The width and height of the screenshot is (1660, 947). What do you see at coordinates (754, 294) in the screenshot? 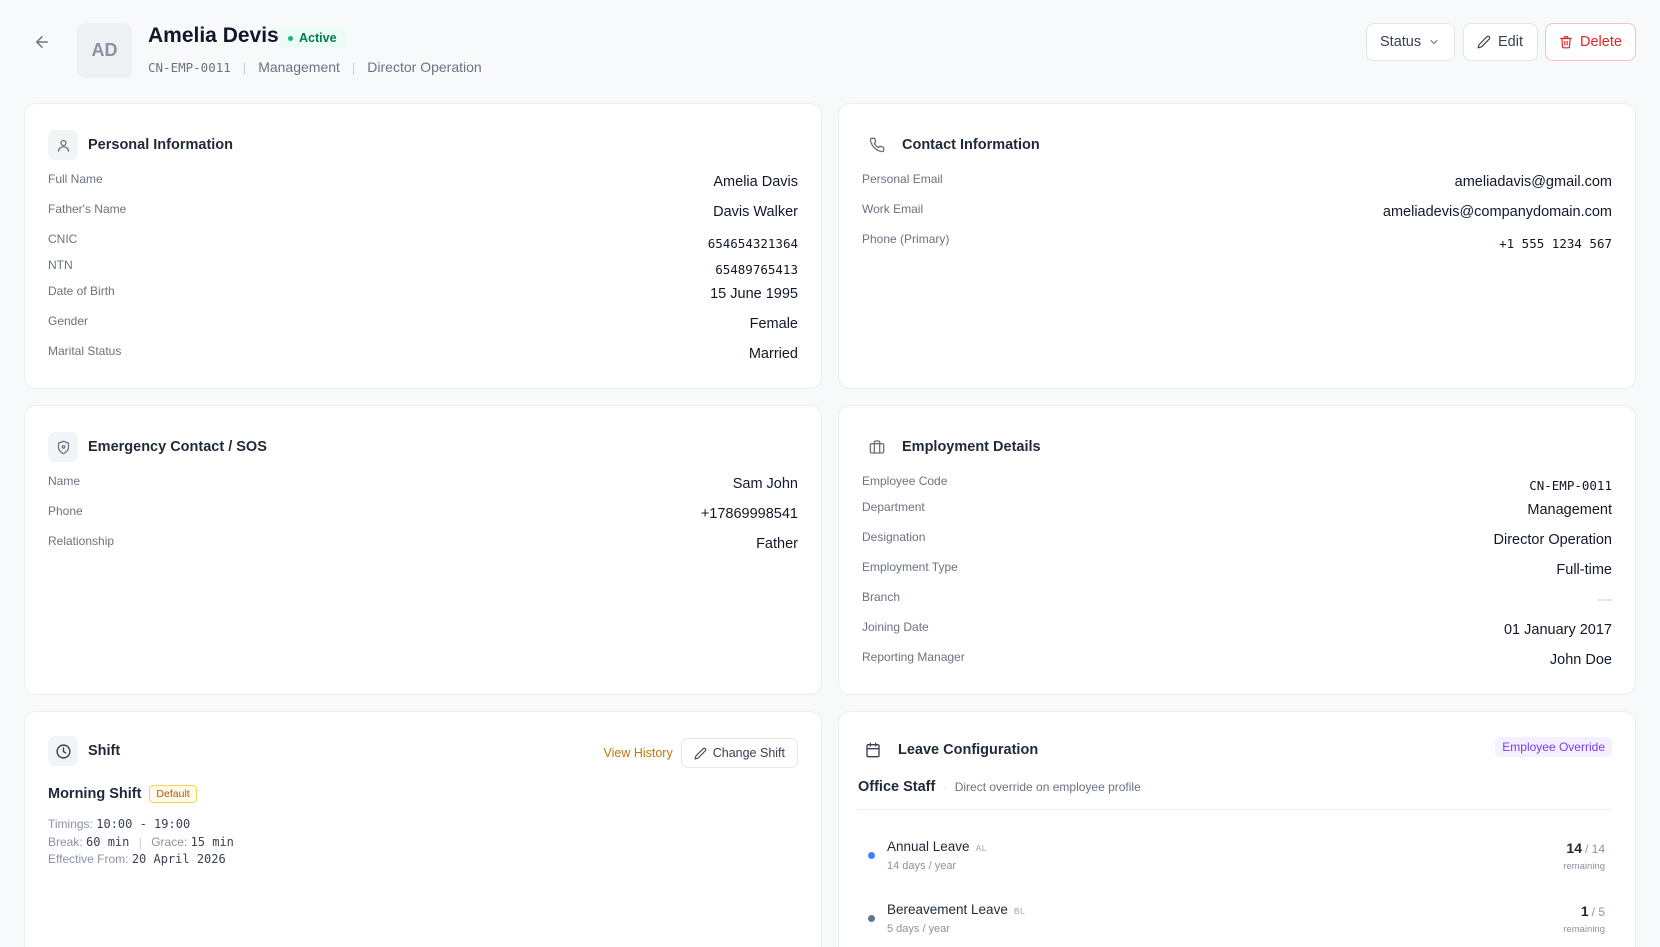
I see `field-value: 15 June 1995` at bounding box center [754, 294].